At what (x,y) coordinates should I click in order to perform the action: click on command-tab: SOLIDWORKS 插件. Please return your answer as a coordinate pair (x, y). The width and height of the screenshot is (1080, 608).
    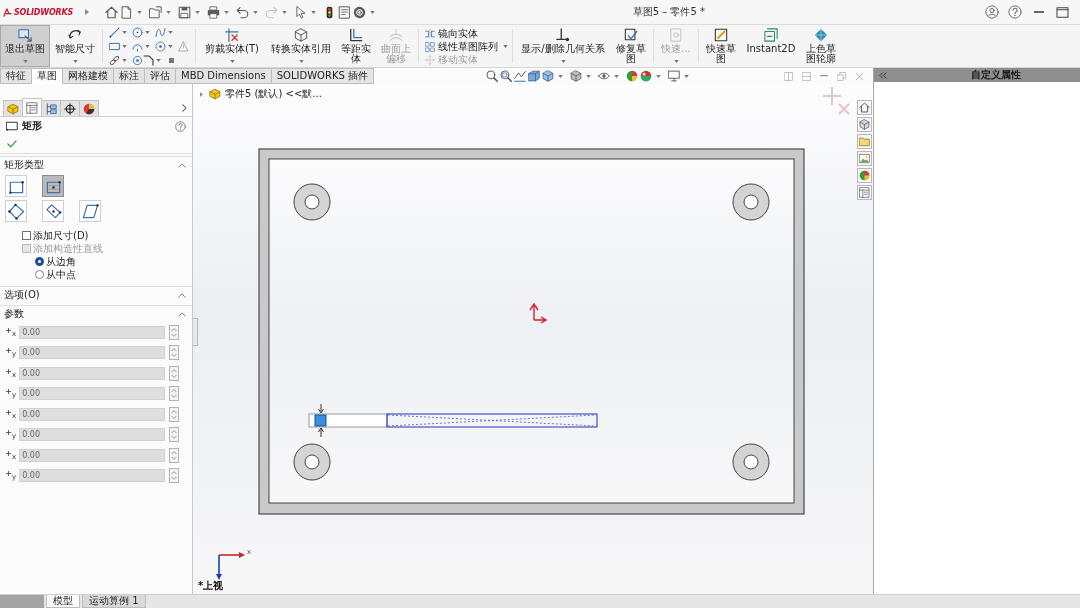
    Looking at the image, I should click on (322, 76).